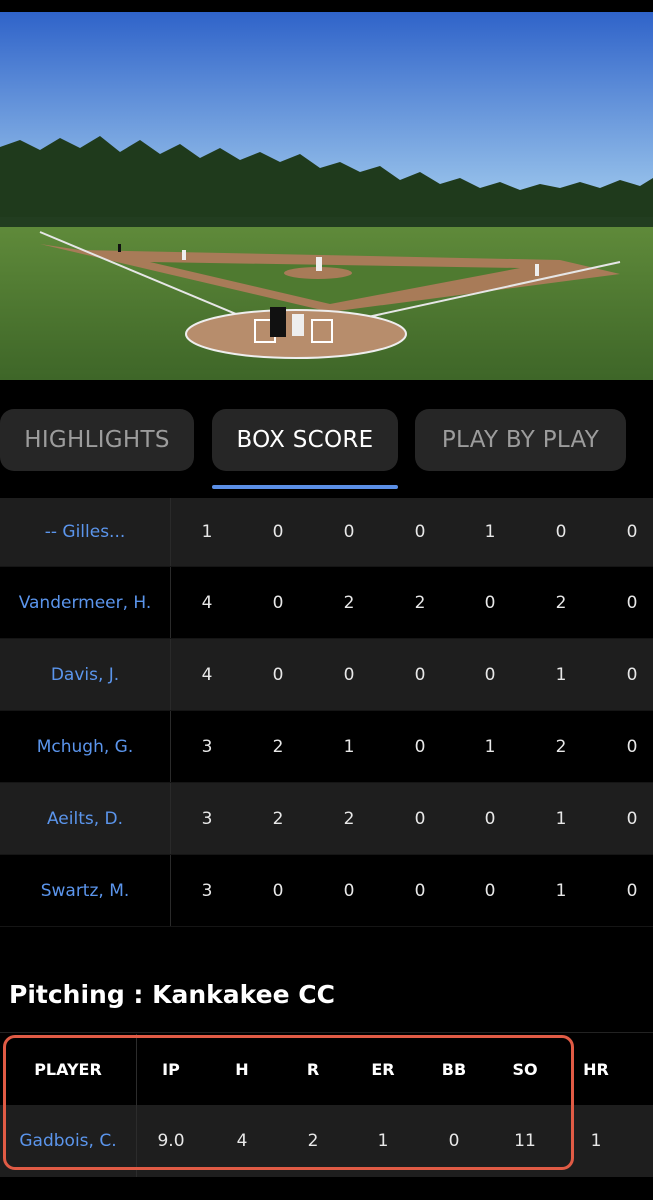 The image size is (653, 1200). What do you see at coordinates (596, 1069) in the screenshot?
I see `column-header-hr: HR` at bounding box center [596, 1069].